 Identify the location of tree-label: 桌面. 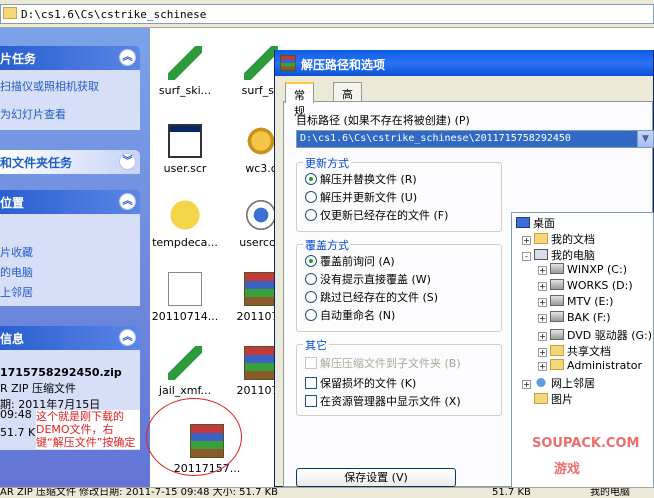
(544, 223).